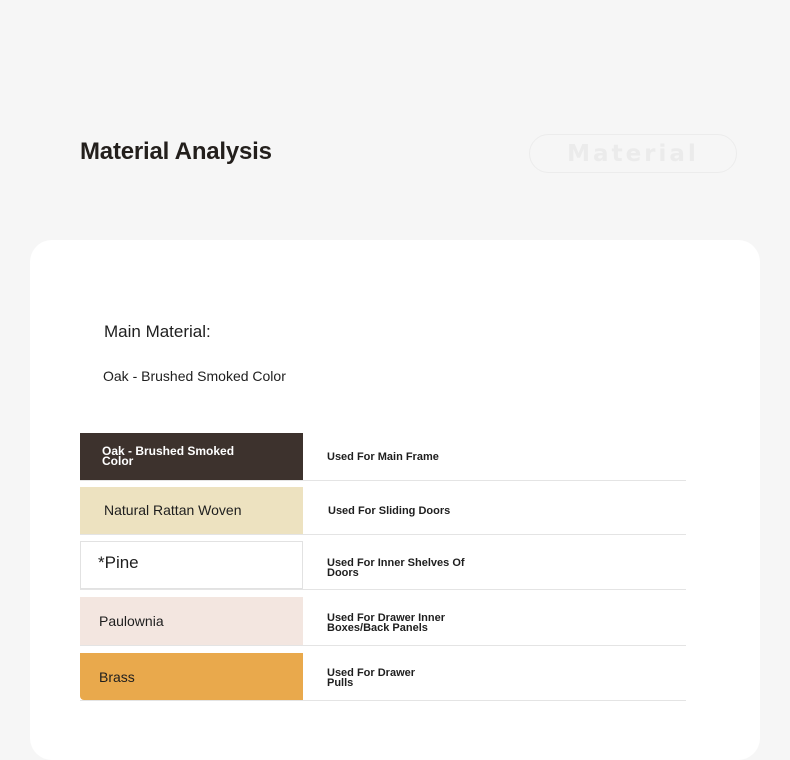 This screenshot has height=760, width=790. What do you see at coordinates (173, 510) in the screenshot?
I see `material-name-rattan: Natural Rattan Woven` at bounding box center [173, 510].